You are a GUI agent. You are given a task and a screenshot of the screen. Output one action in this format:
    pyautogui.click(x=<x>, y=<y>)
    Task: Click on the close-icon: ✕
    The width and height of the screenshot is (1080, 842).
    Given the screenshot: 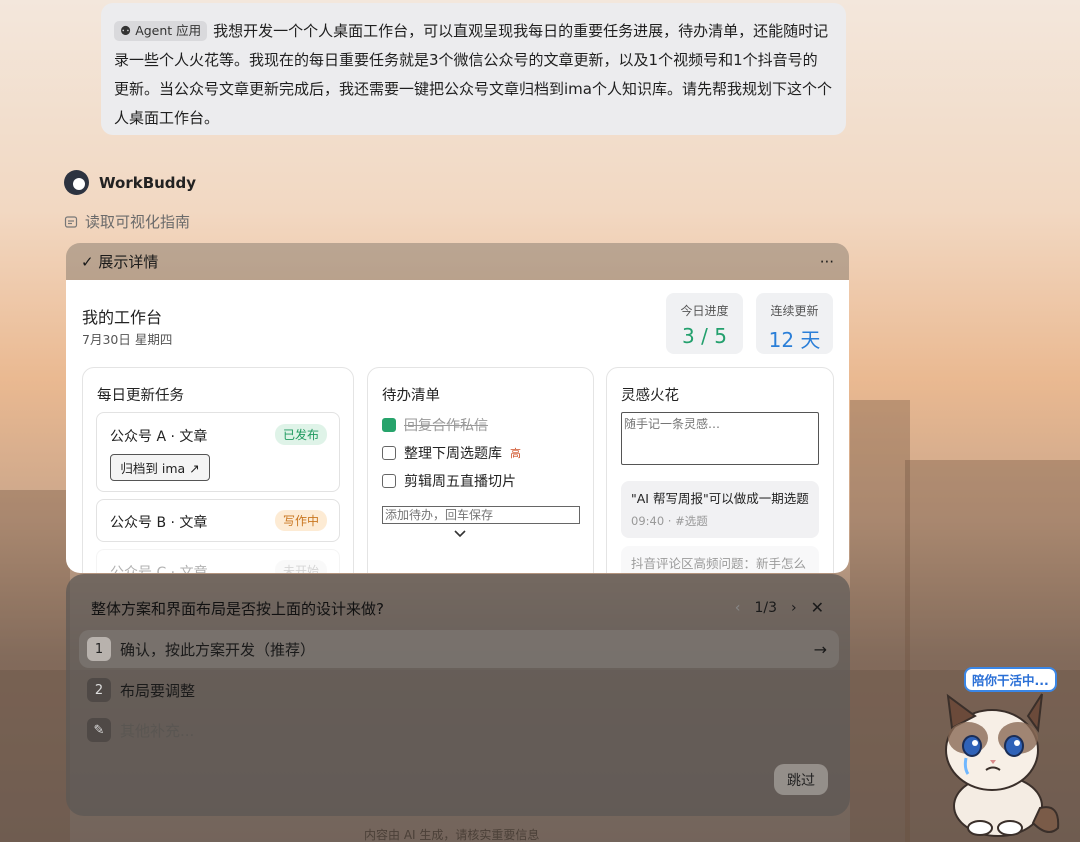 What is the action you would take?
    pyautogui.click(x=817, y=607)
    